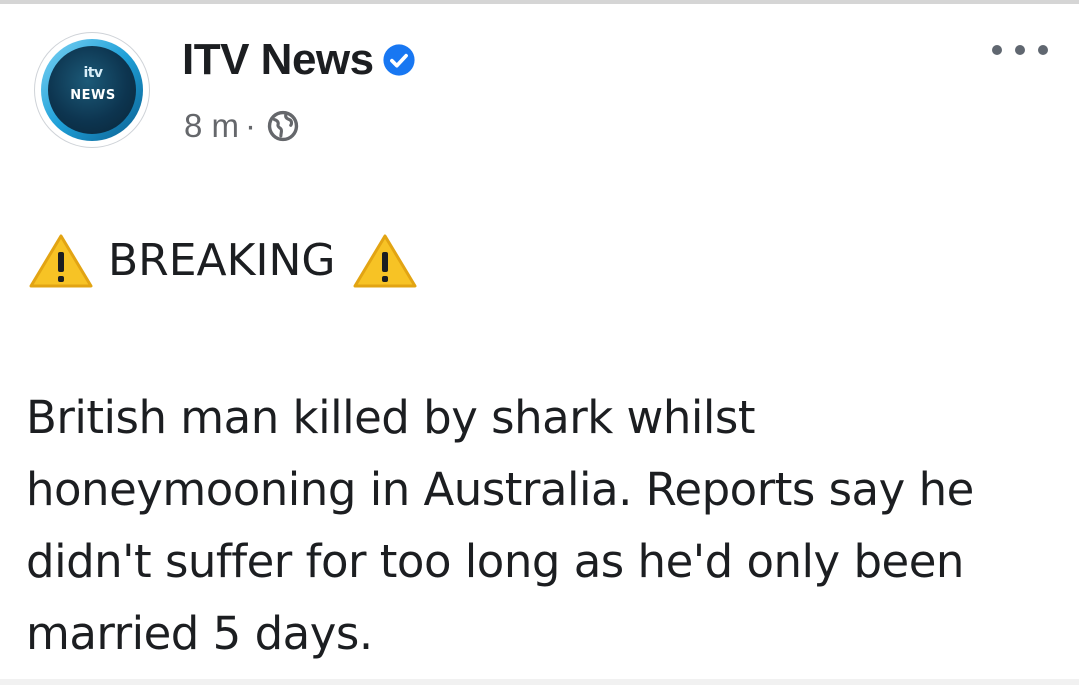 This screenshot has height=685, width=1079. I want to click on avatar: itv NEWS, so click(92, 90).